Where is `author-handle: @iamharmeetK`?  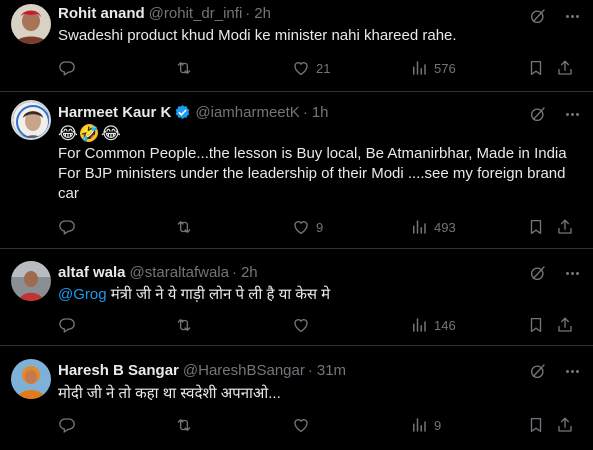
author-handle: @iamharmeetK is located at coordinates (247, 112).